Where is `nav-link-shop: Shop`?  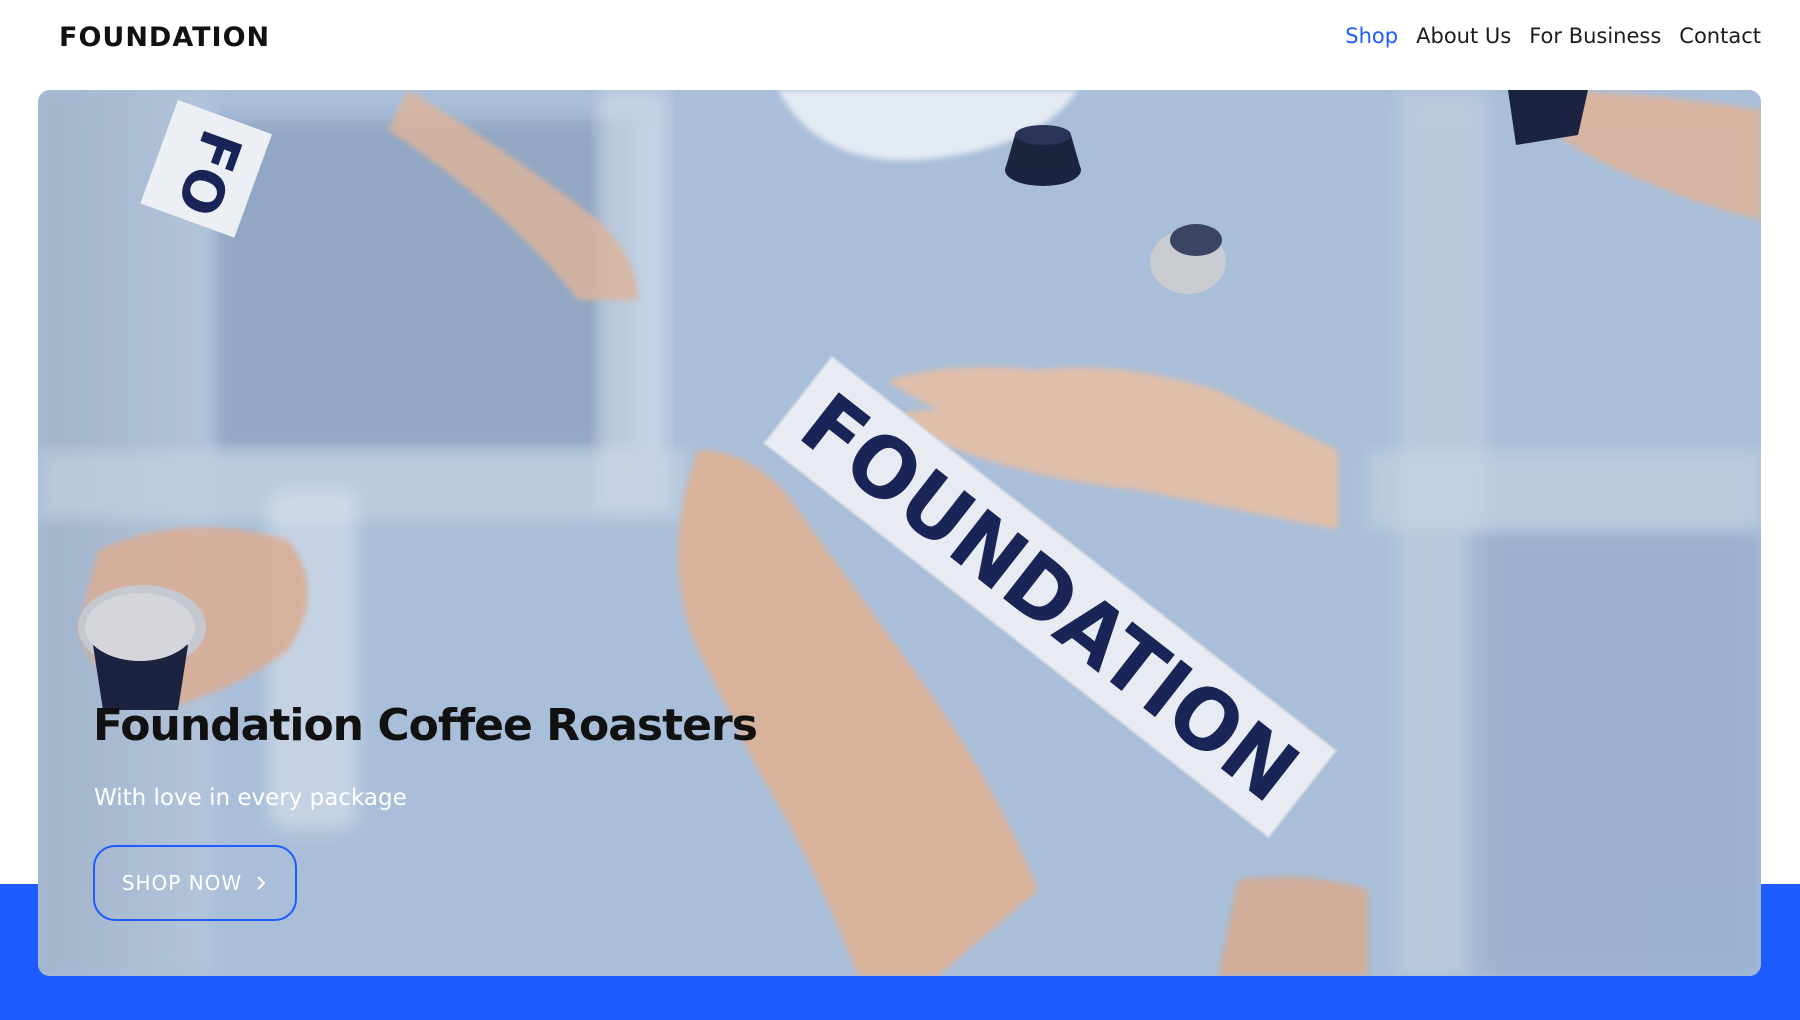 nav-link-shop: Shop is located at coordinates (1371, 36).